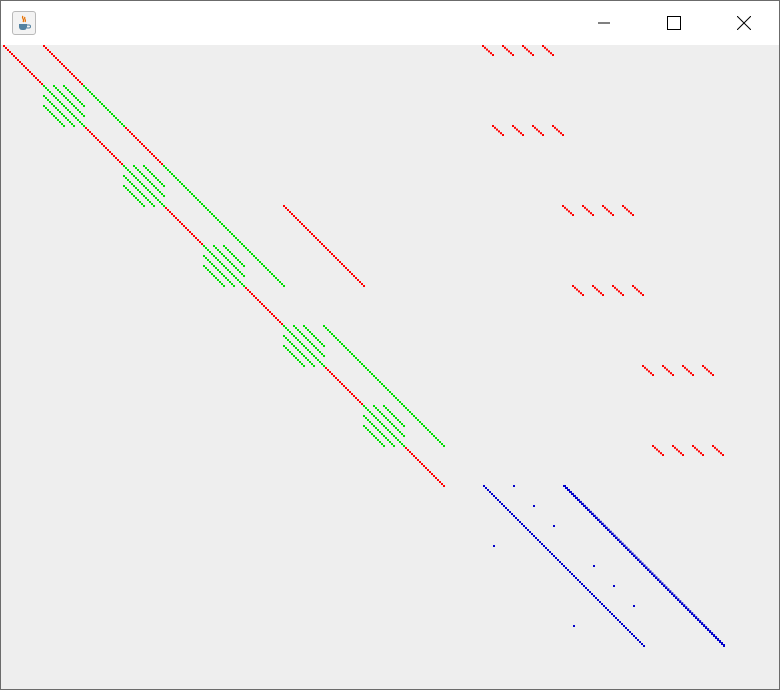 The image size is (780, 690). I want to click on minimize-button, so click(604, 23).